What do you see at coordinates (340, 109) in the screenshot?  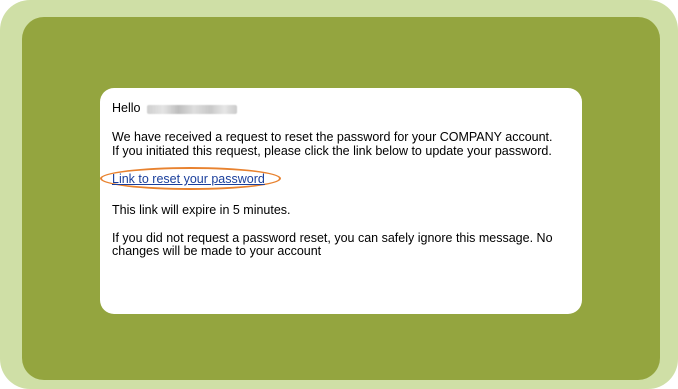 I see `greeting-line: Hello` at bounding box center [340, 109].